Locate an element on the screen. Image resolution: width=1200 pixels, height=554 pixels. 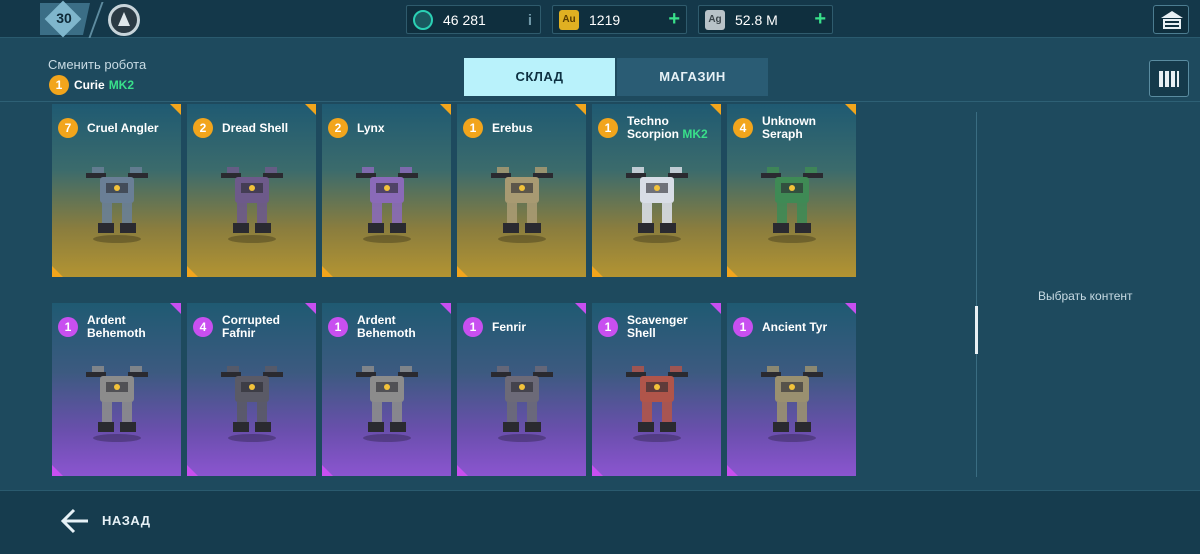
tab-storage: СКЛАД is located at coordinates (539, 77).